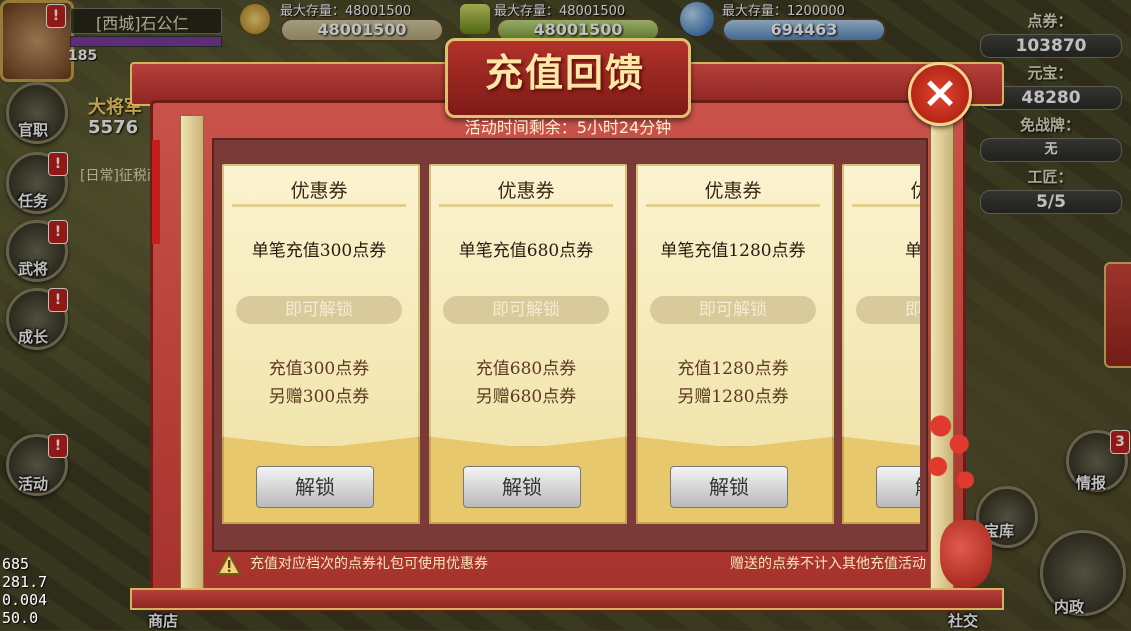  I want to click on close-icon: ×, so click(940, 92).